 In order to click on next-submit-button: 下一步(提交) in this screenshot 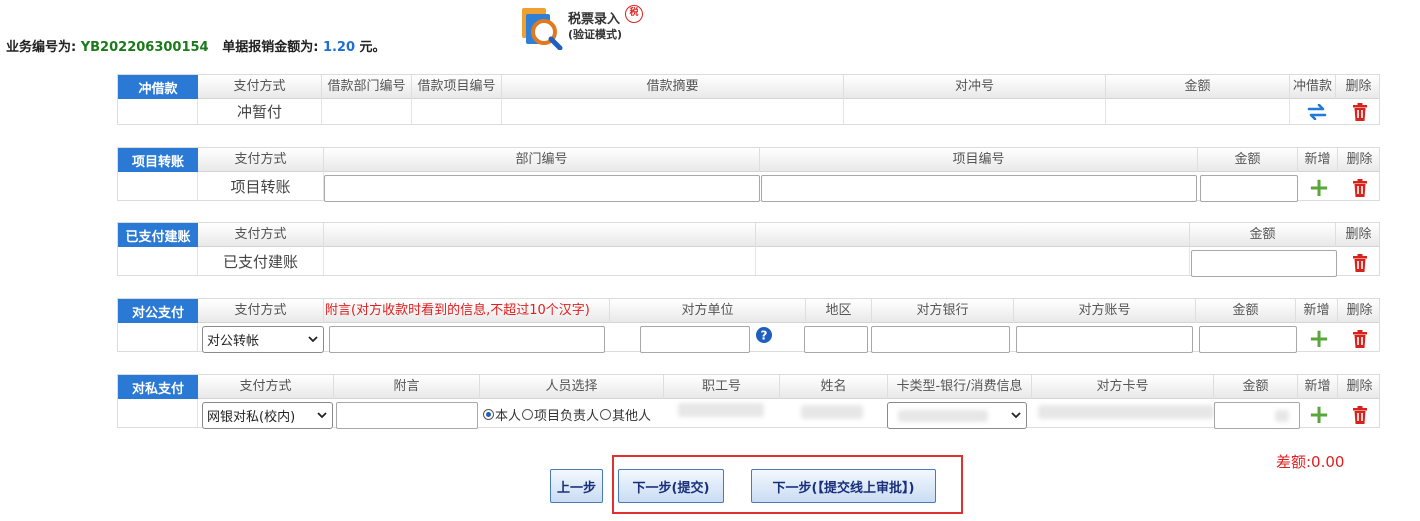, I will do `click(671, 486)`.